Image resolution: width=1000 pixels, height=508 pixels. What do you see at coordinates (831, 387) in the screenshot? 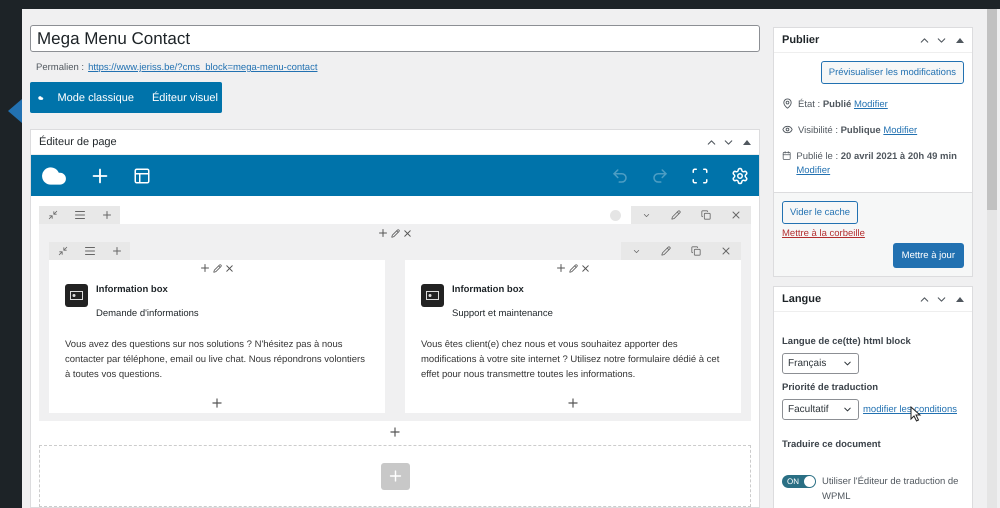
I see `field-label: Priorité de traduction` at bounding box center [831, 387].